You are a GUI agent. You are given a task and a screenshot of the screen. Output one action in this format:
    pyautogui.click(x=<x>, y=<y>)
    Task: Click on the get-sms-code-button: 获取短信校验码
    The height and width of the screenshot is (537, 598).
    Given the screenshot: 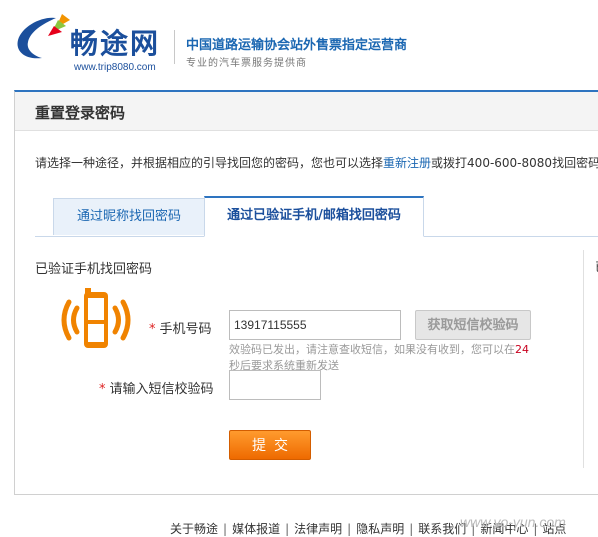 What is the action you would take?
    pyautogui.click(x=473, y=325)
    